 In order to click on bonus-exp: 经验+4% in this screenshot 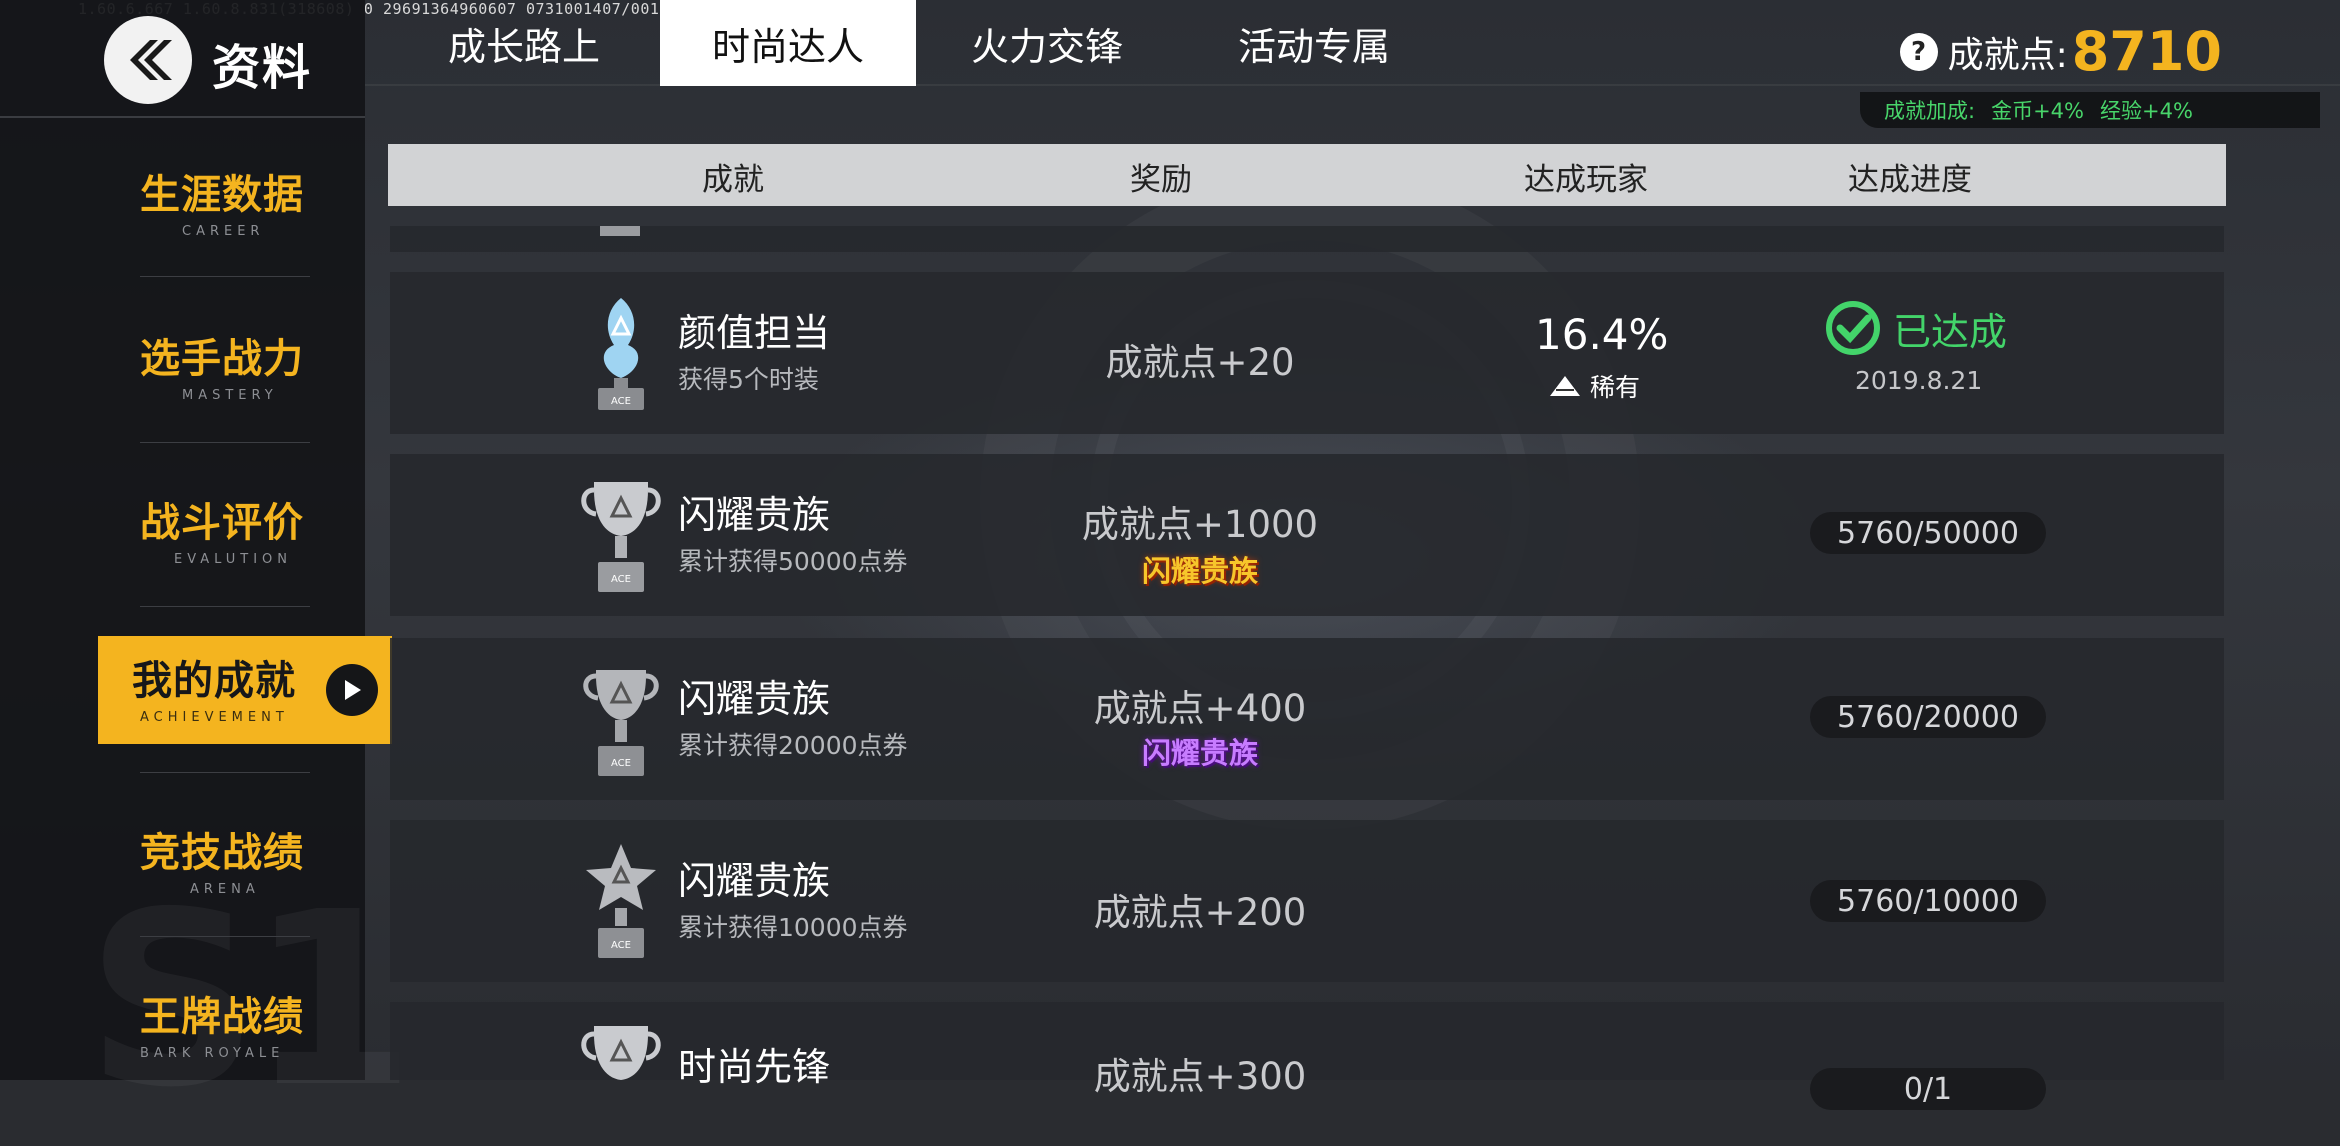, I will do `click(2146, 111)`.